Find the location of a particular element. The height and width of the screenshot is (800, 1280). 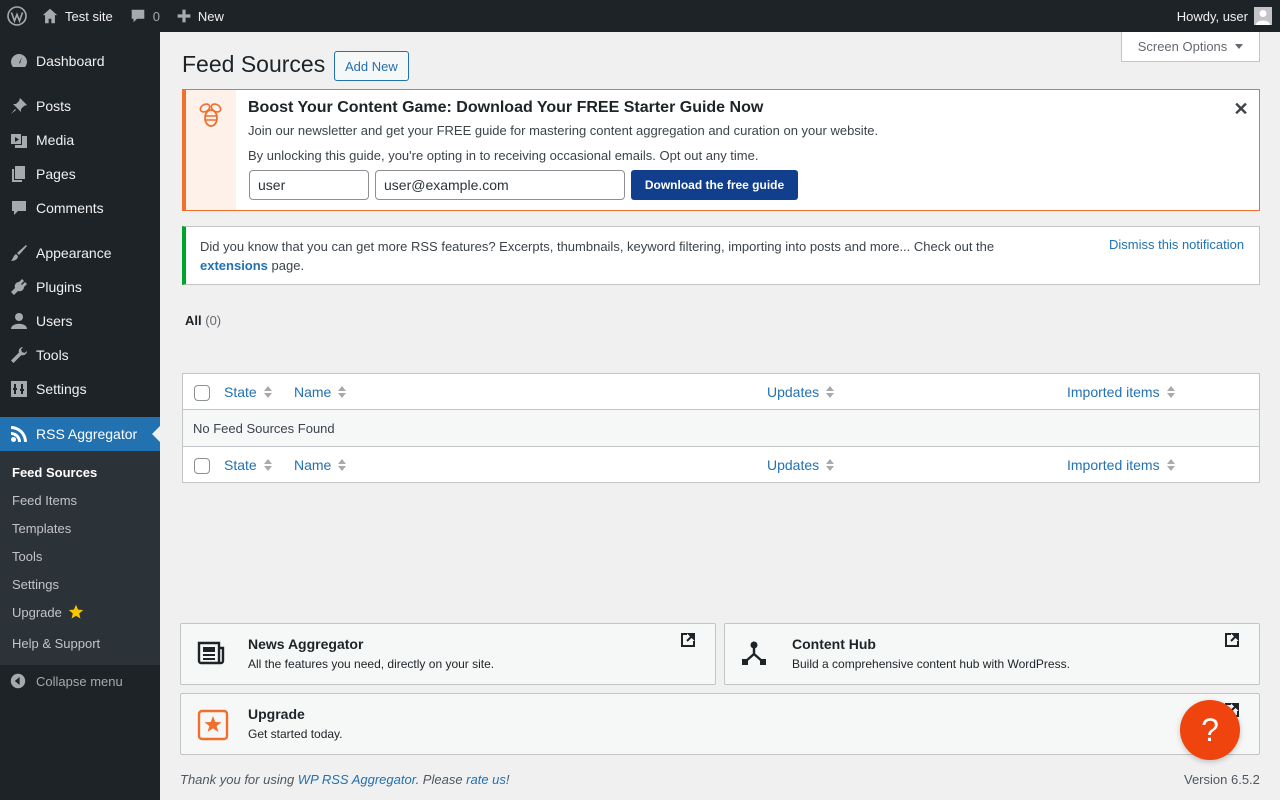

page-title: Feed Sources is located at coordinates (254, 64).